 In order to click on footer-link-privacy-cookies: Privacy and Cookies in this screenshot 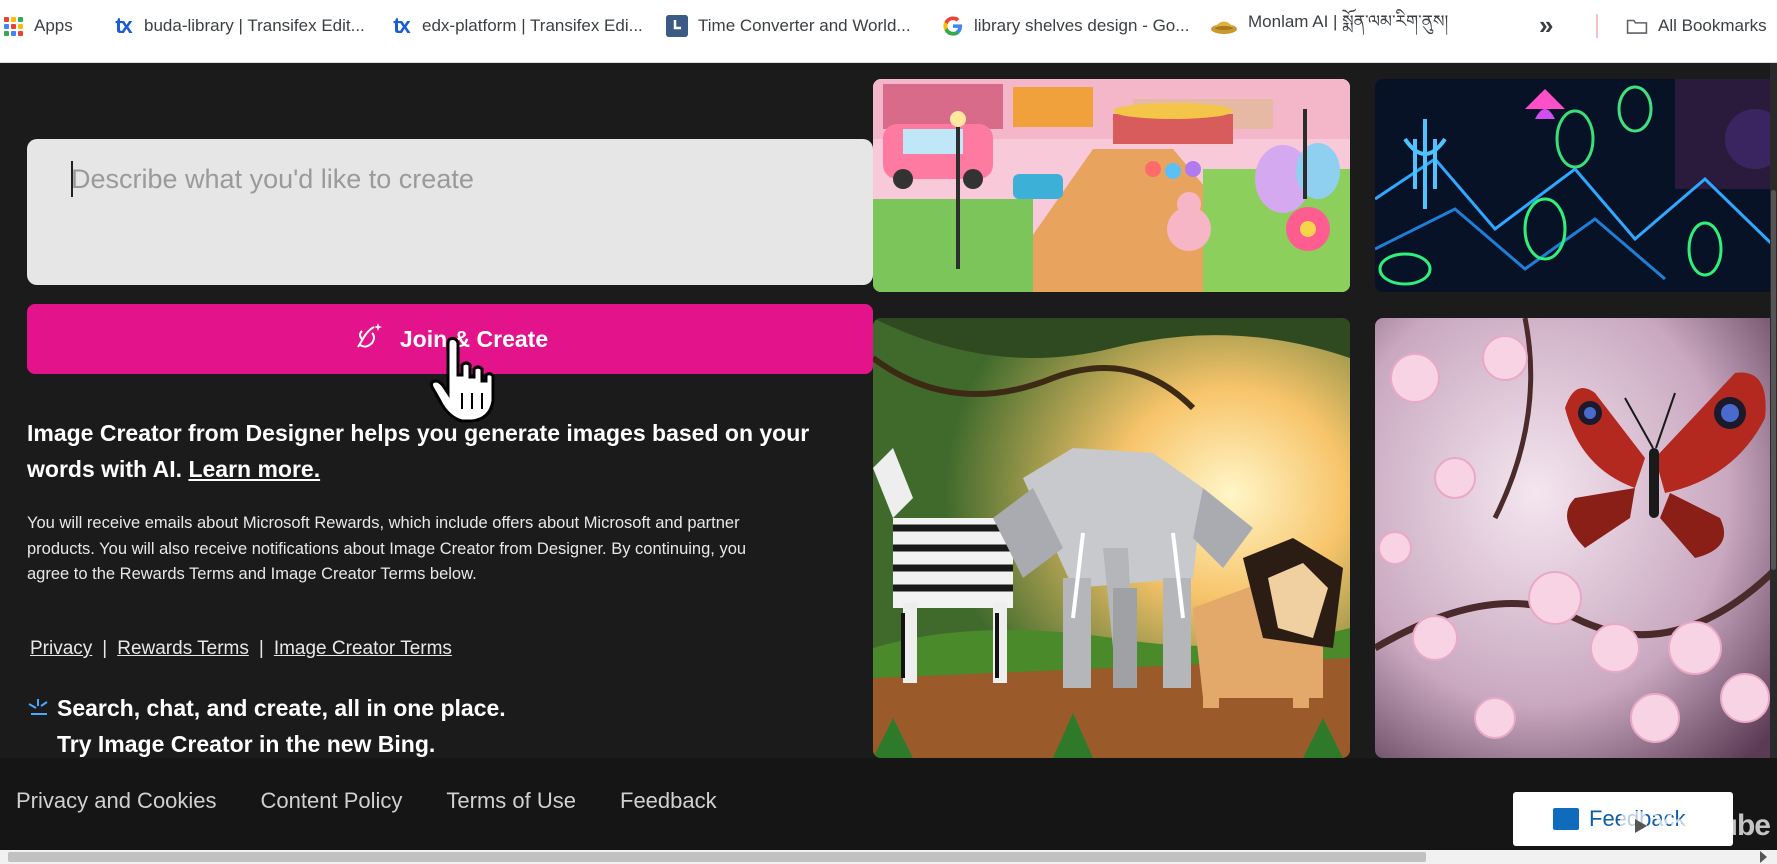, I will do `click(116, 801)`.